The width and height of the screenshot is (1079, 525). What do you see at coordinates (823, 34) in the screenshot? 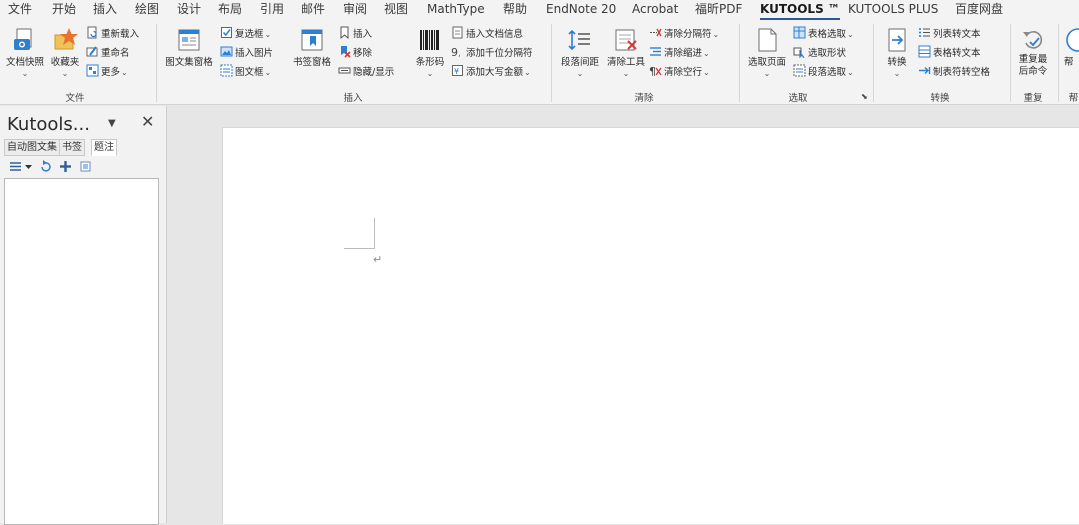
I see `table-select-button: 表格选取⌄` at bounding box center [823, 34].